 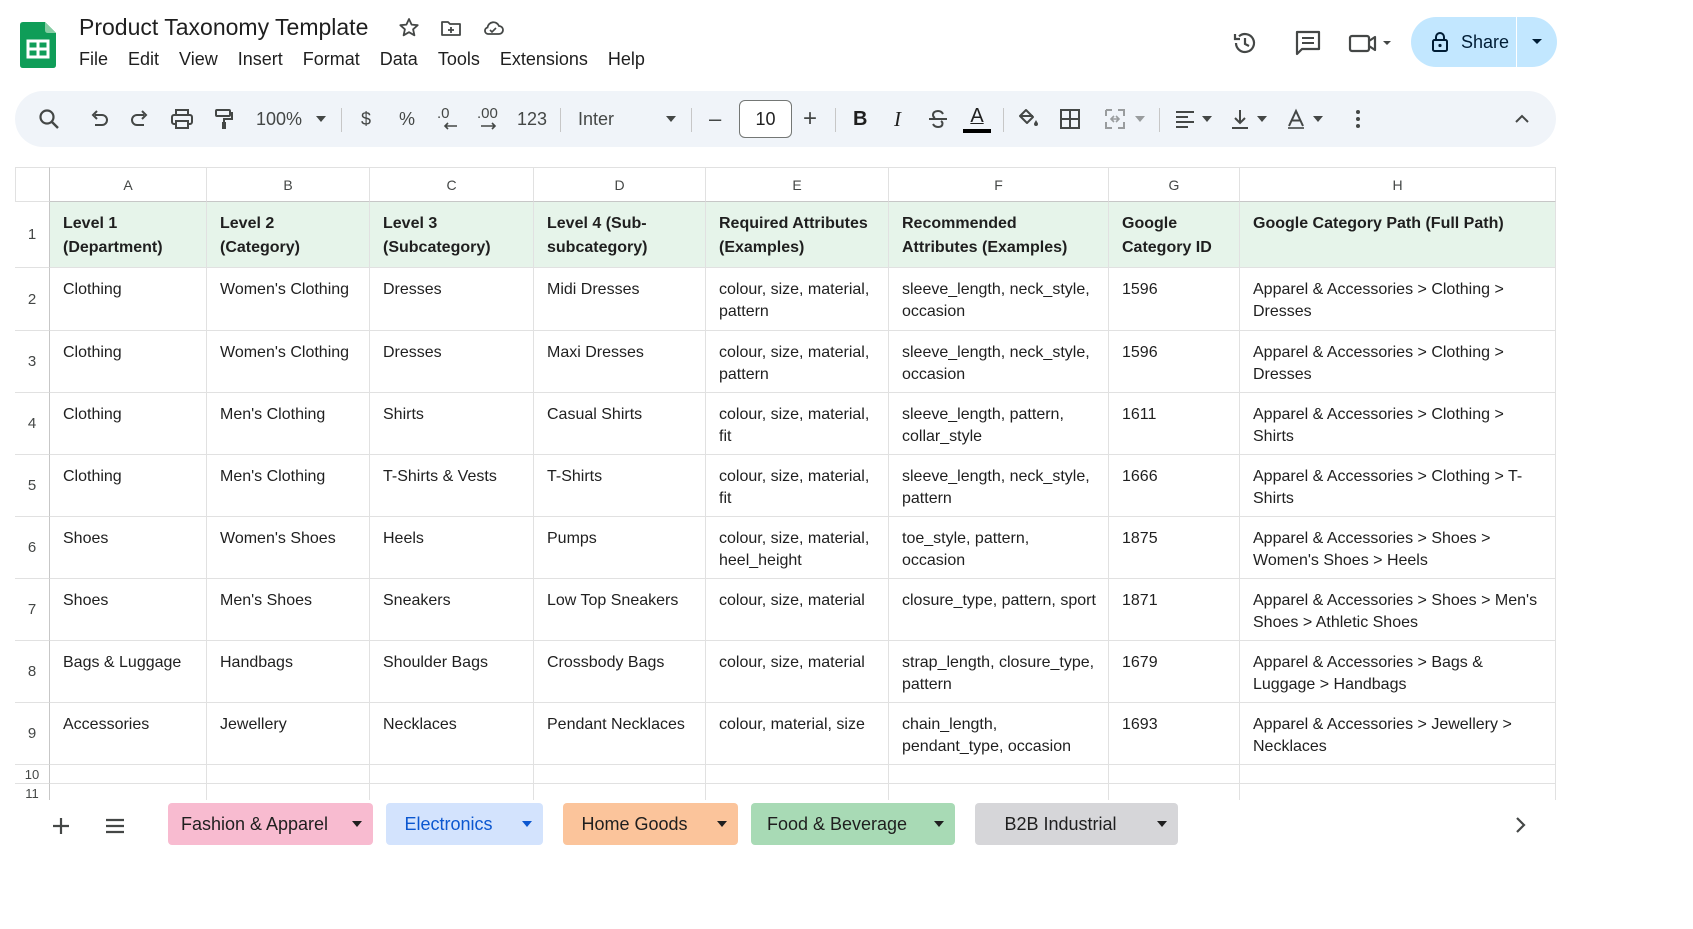 What do you see at coordinates (182, 119) in the screenshot?
I see `print-button` at bounding box center [182, 119].